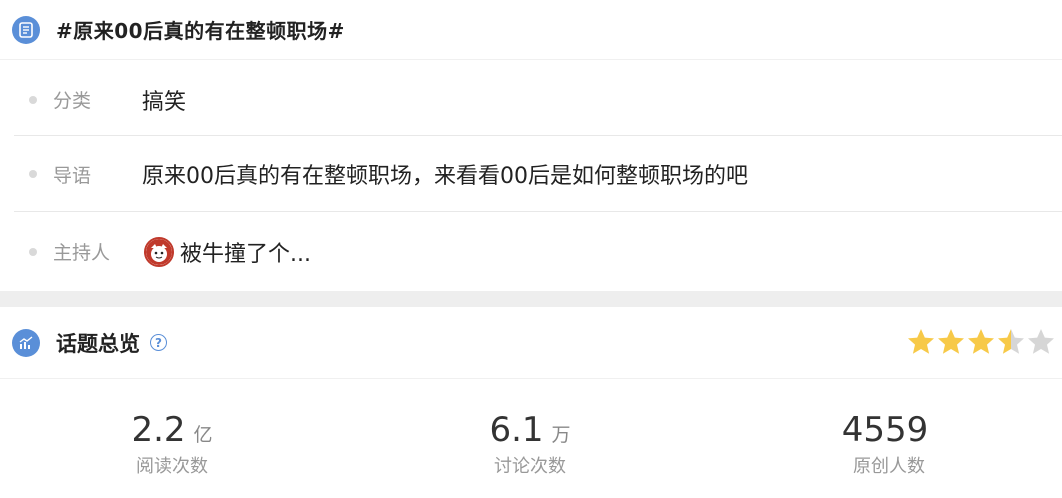 The height and width of the screenshot is (498, 1062). I want to click on trend-chart-icon, so click(26, 342).